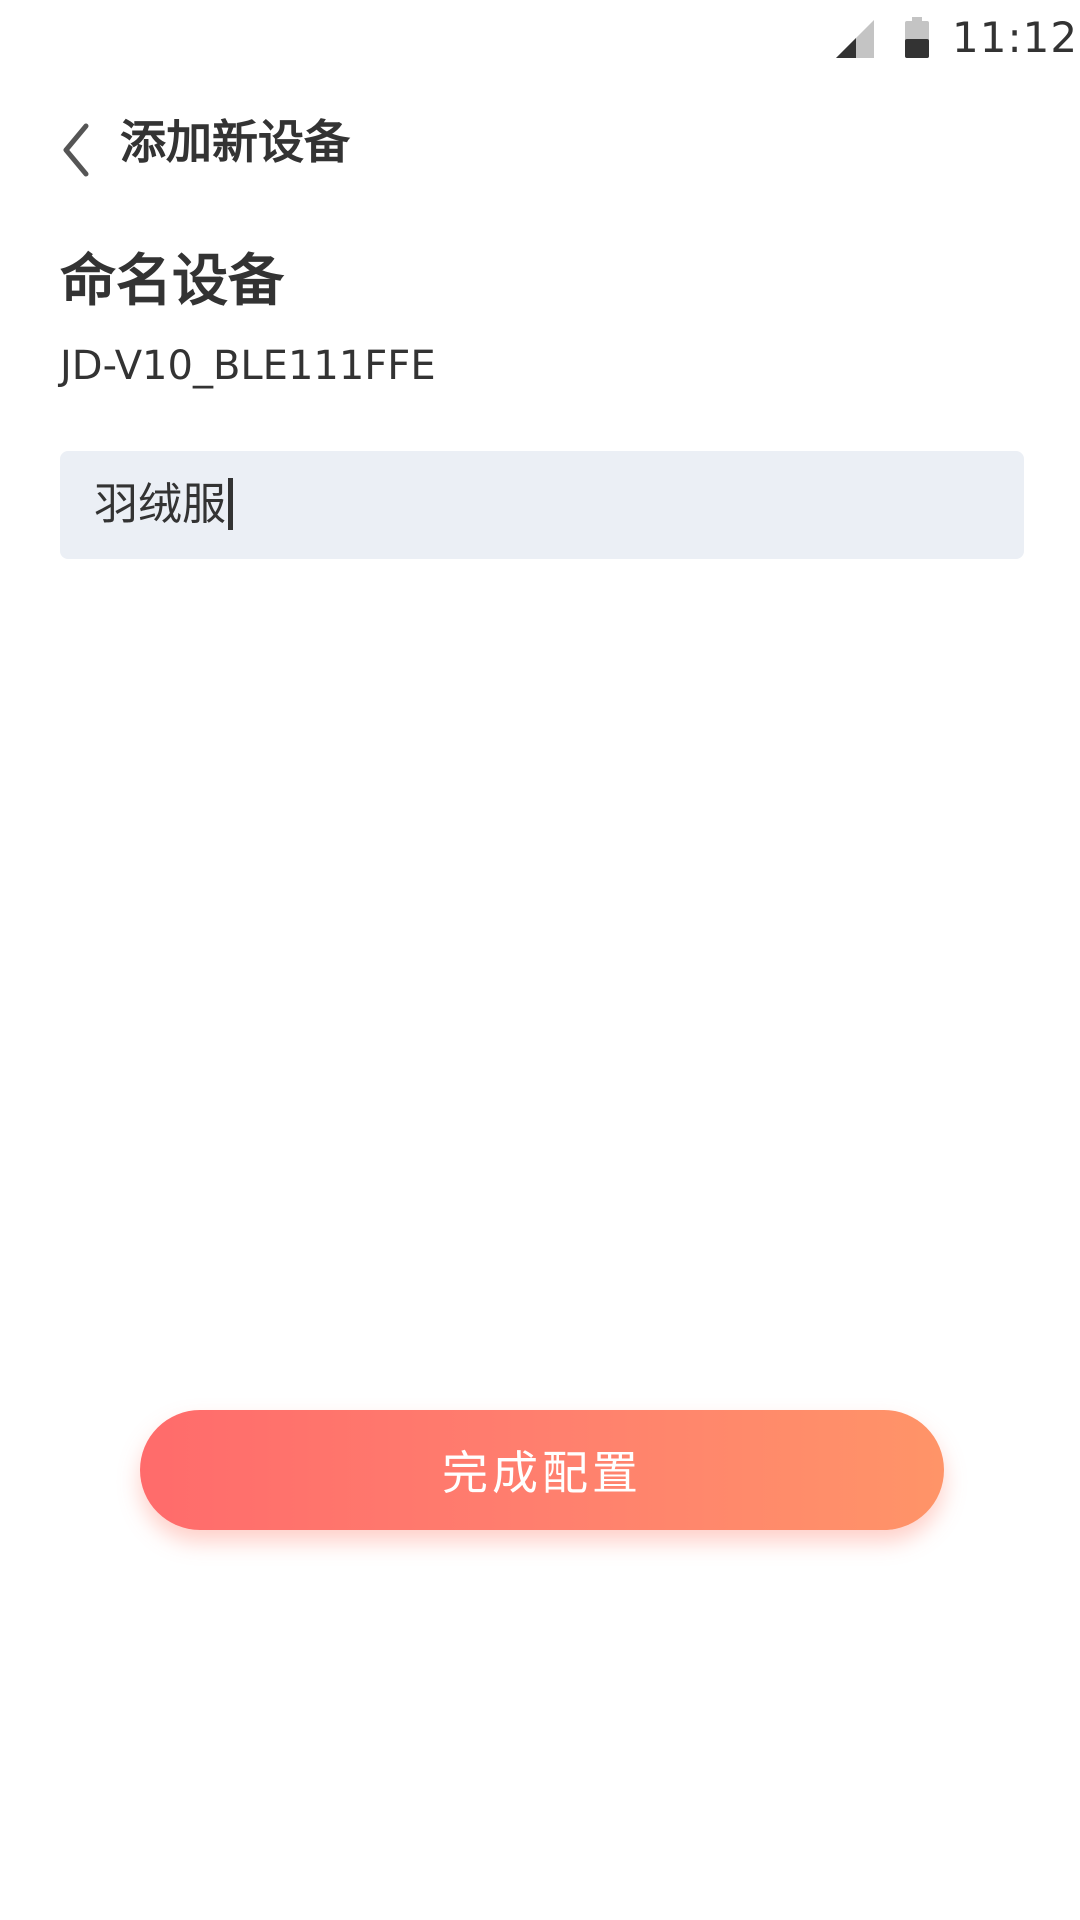 The height and width of the screenshot is (1920, 1080). Describe the element at coordinates (917, 37) in the screenshot. I see `battery-icon` at that location.